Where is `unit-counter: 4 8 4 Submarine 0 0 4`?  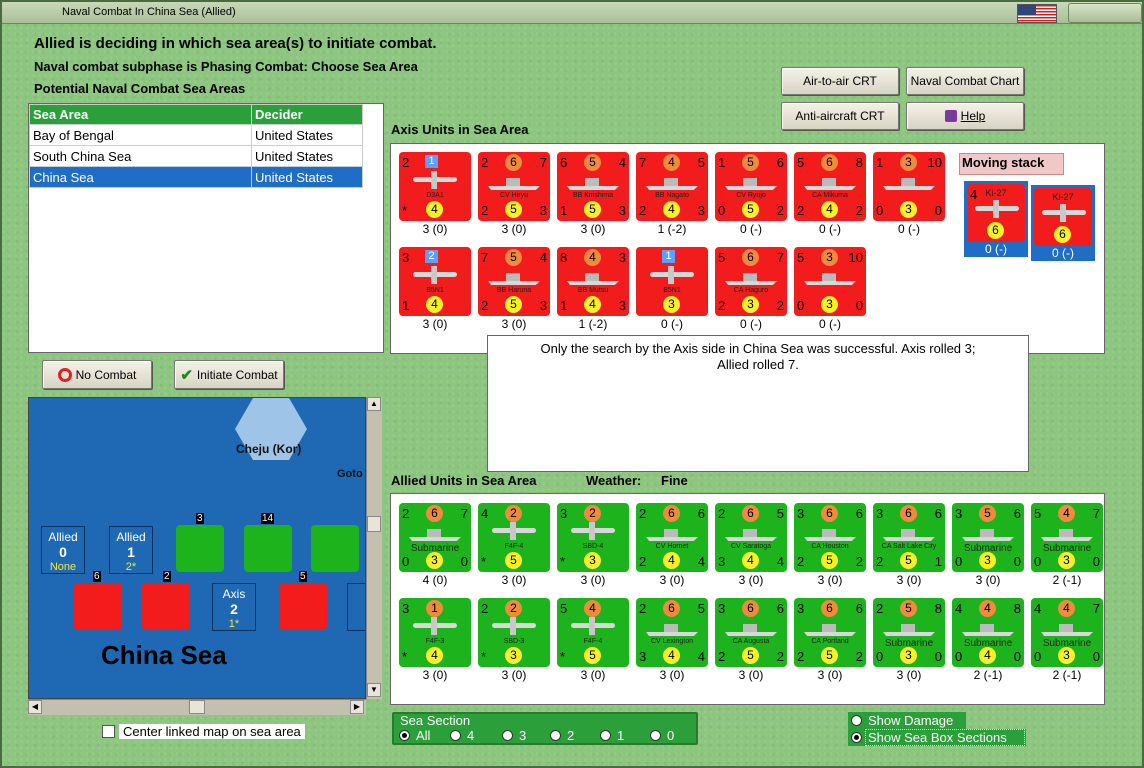
unit-counter: 4 8 4 Submarine 0 0 4 is located at coordinates (988, 632).